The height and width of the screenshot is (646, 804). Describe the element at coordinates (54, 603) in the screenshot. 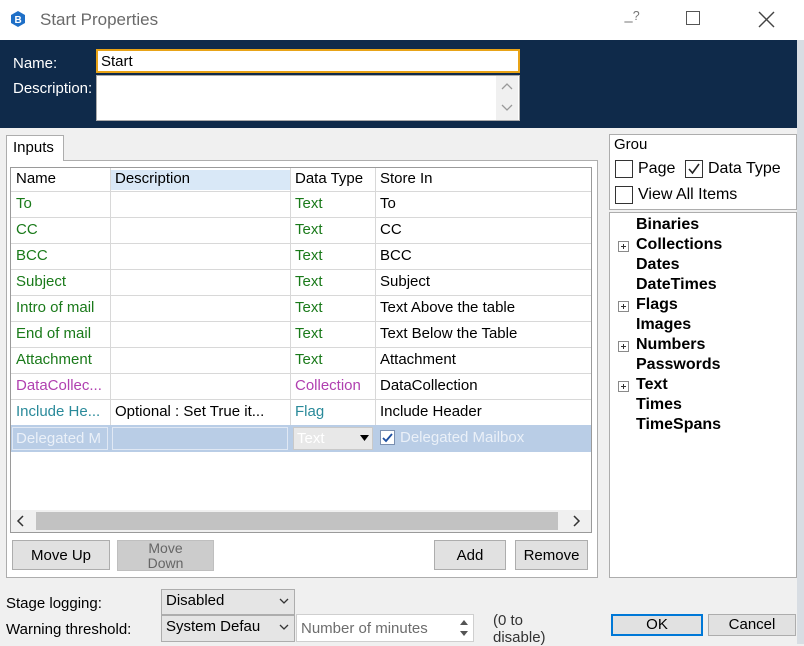

I see `stage-logging-label: Stage logging:` at that location.